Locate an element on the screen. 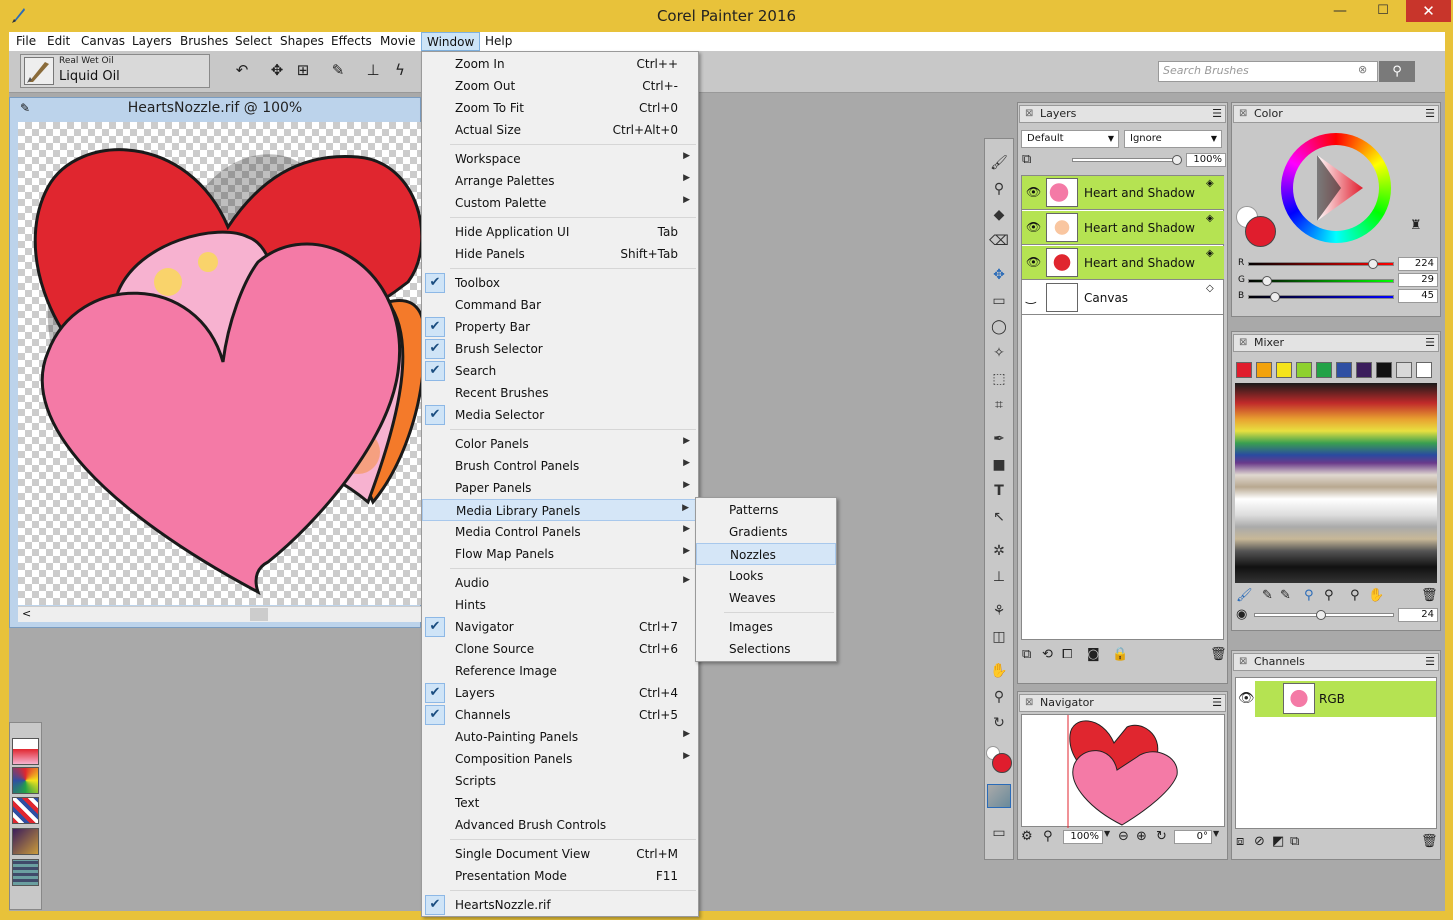 The width and height of the screenshot is (1453, 920). menu-item-actual-size: Actual Size Ctrl+Alt+0 is located at coordinates (560, 130).